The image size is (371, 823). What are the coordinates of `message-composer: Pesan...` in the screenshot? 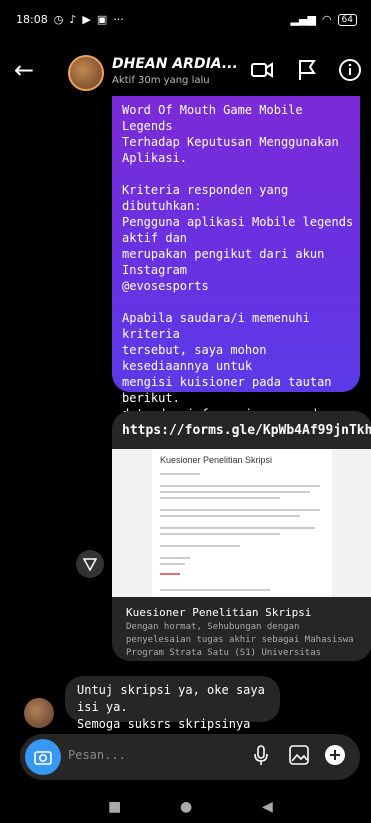 It's located at (190, 757).